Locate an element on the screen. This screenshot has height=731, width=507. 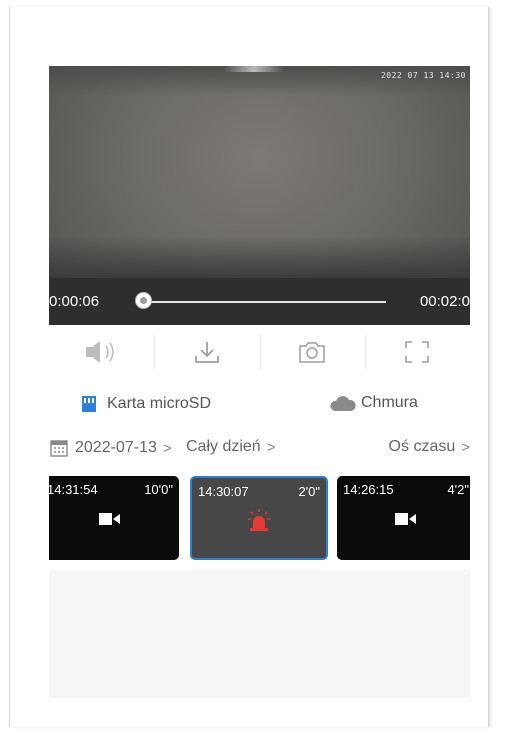
recording-time: 14:30:07 is located at coordinates (223, 491).